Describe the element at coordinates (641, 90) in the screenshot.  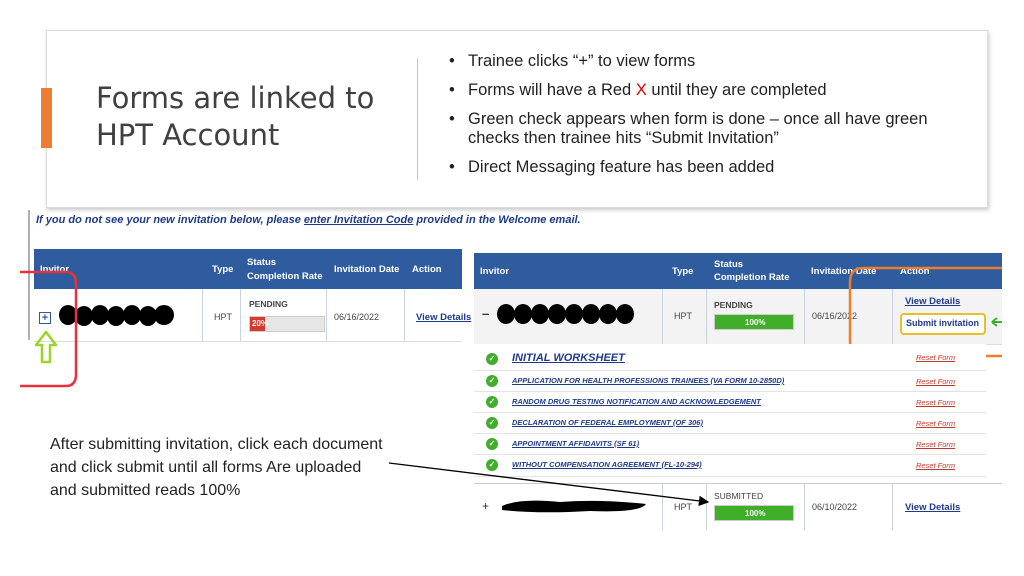
I see `red-x-mark: X` at that location.